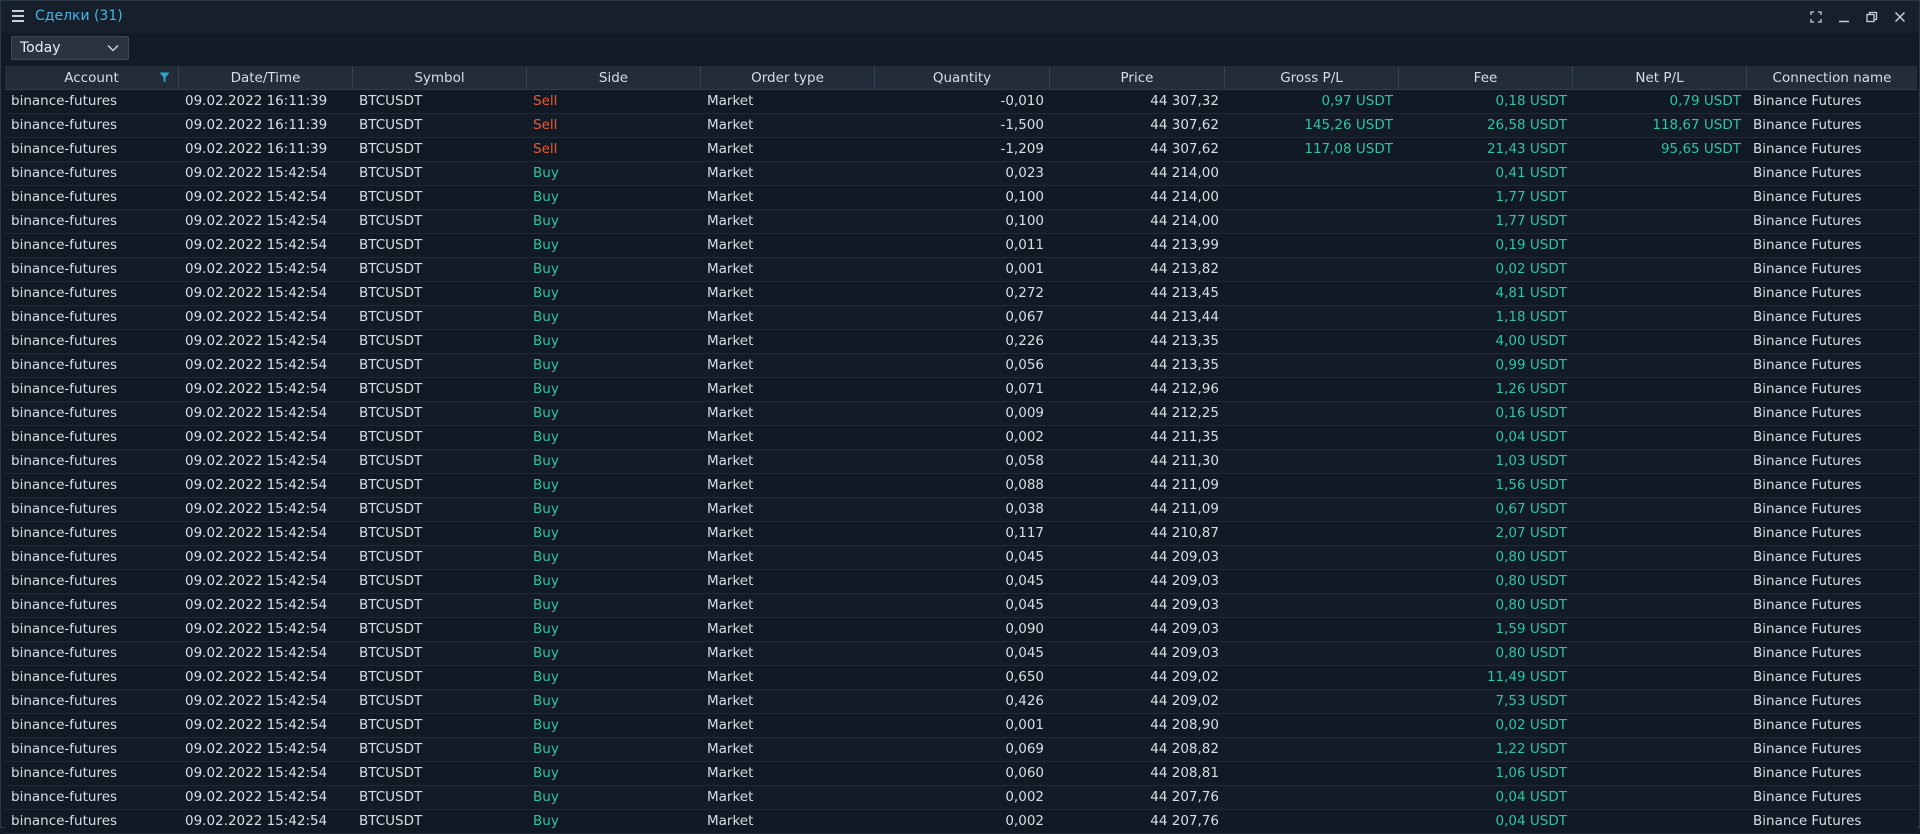 The image size is (1920, 834). I want to click on minimize-button, so click(1844, 17).